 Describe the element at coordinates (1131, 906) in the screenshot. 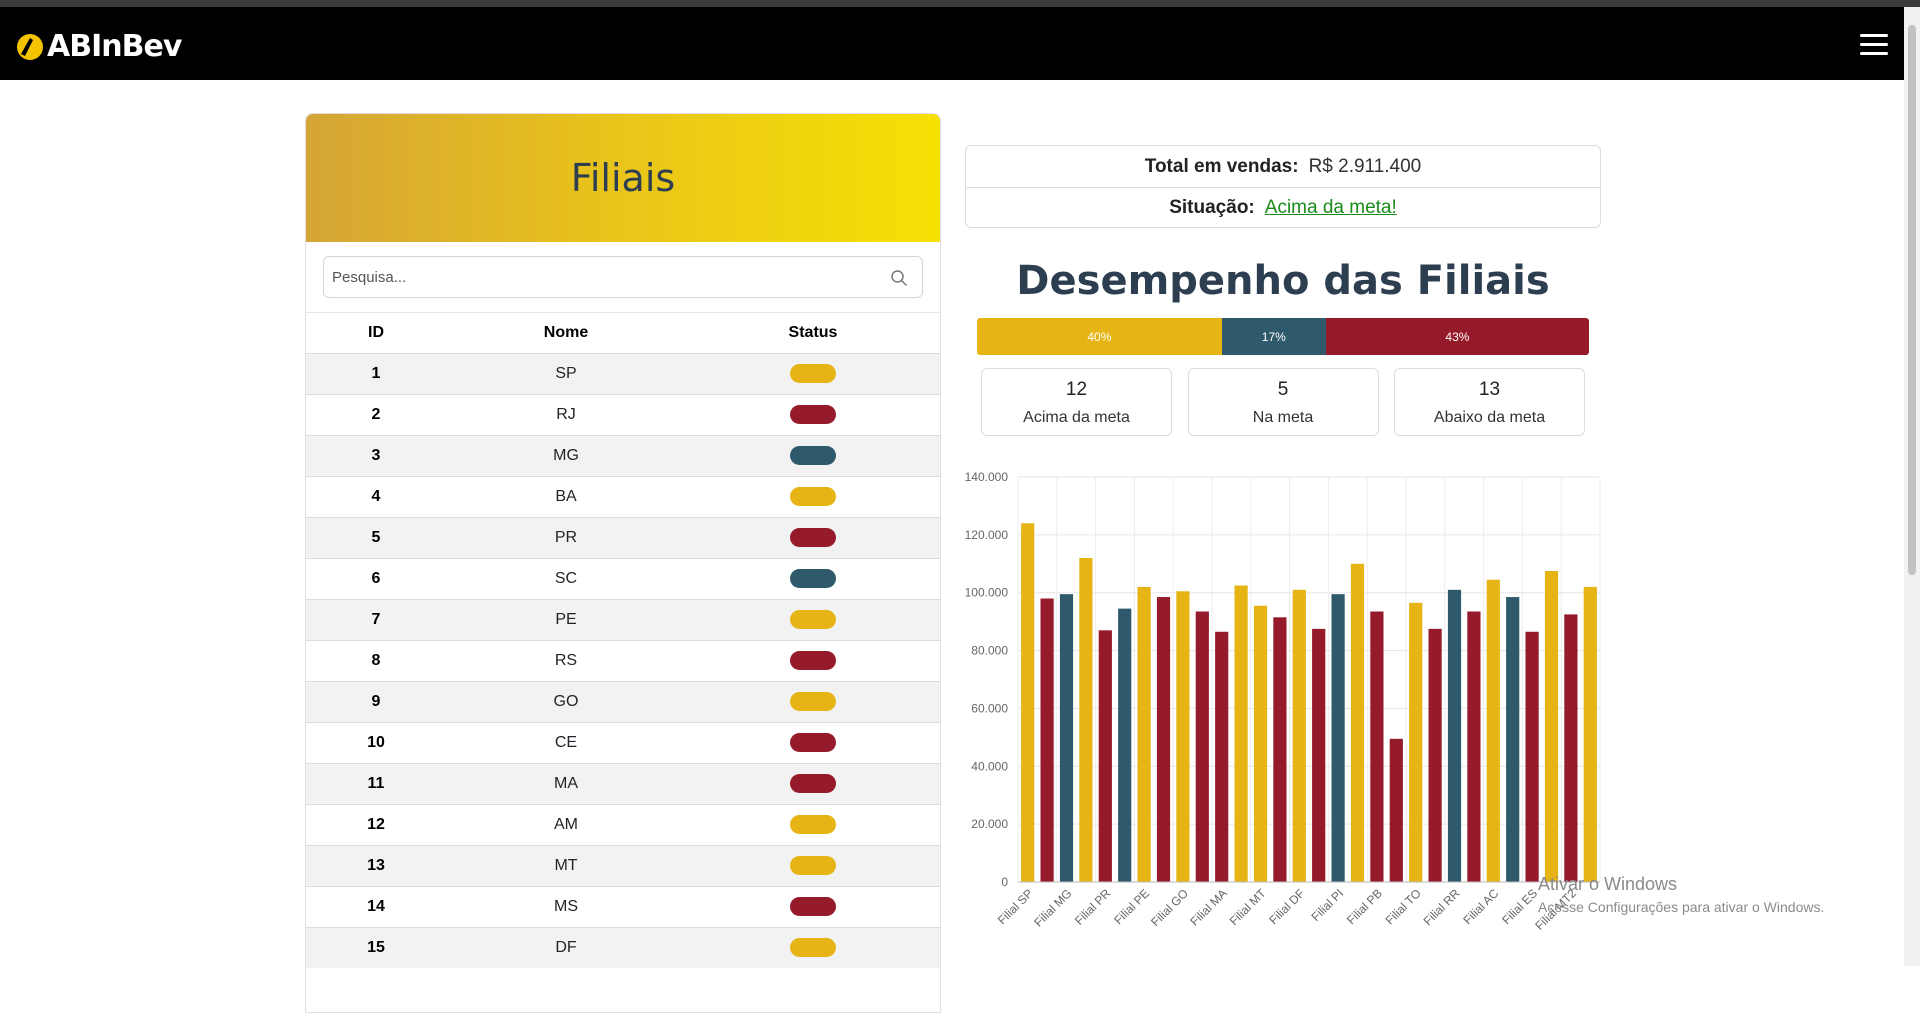

I see `x-tick-label: Filial PE` at that location.